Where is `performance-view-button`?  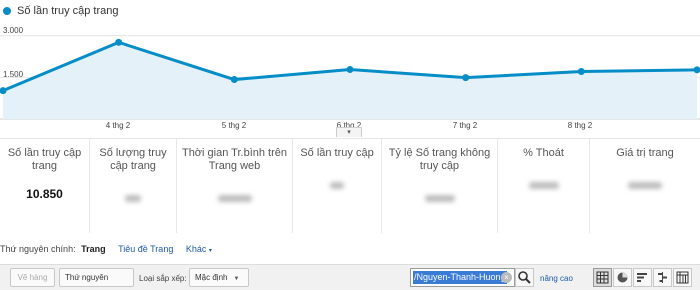
performance-view-button is located at coordinates (642, 277).